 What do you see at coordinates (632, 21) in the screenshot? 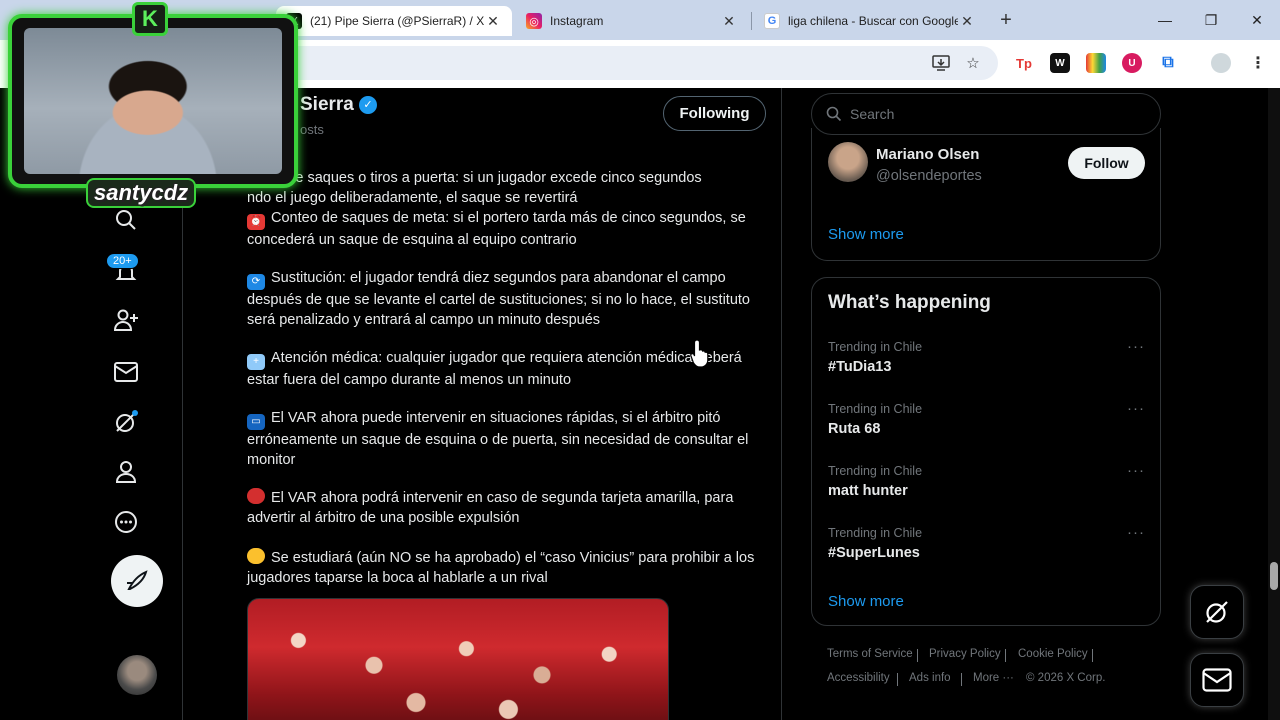
I see `tab-instagram: ◎ Instagram ✕` at bounding box center [632, 21].